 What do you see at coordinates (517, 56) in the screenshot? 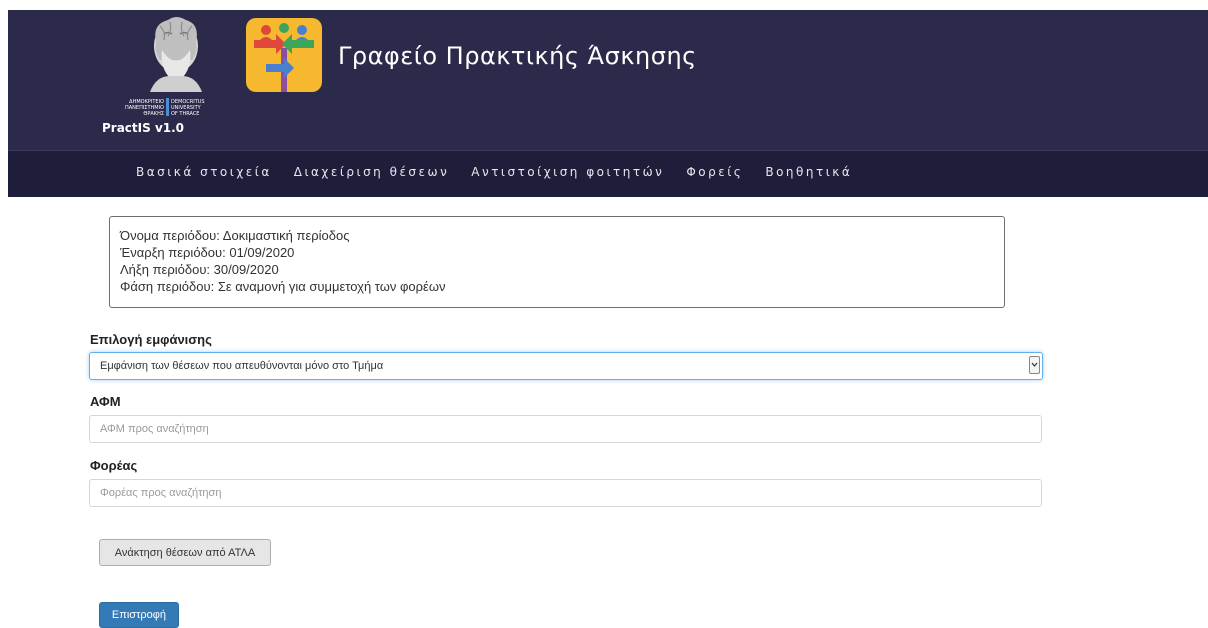
I see `app-title: Γραφείο Πρακτικής Άσκησης` at bounding box center [517, 56].